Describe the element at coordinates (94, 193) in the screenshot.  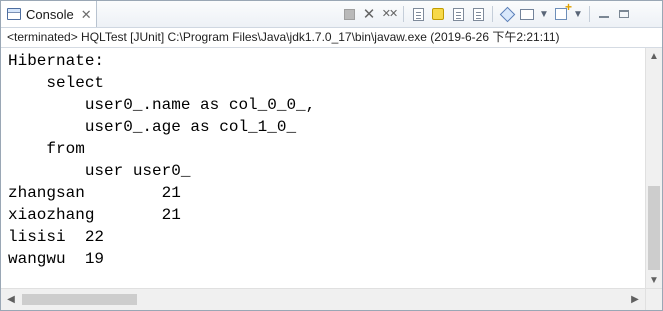
I see `console-line: zhangsan 21` at that location.